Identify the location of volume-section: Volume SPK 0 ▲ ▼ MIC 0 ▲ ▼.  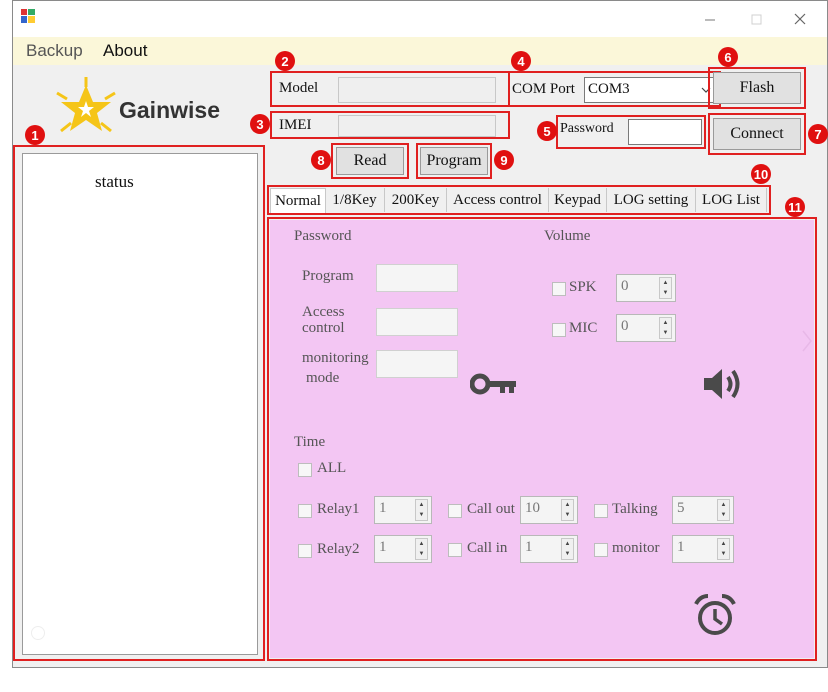
(642, 322).